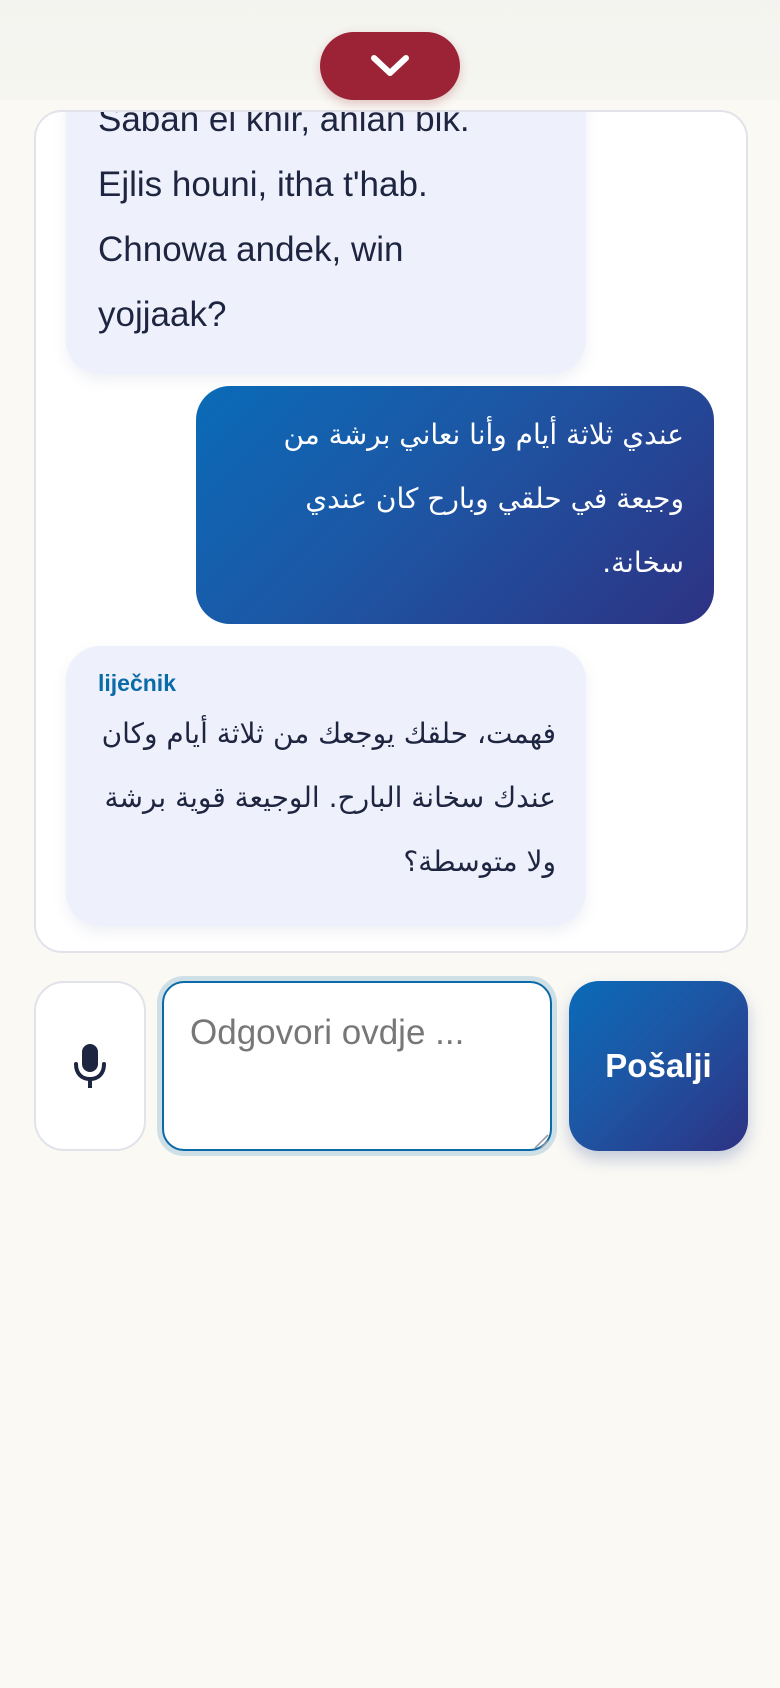 Image resolution: width=780 pixels, height=1688 pixels. What do you see at coordinates (483, 434) in the screenshot?
I see `message-line: عندي ثلاثة أيام وأنا نعاني برشة من` at bounding box center [483, 434].